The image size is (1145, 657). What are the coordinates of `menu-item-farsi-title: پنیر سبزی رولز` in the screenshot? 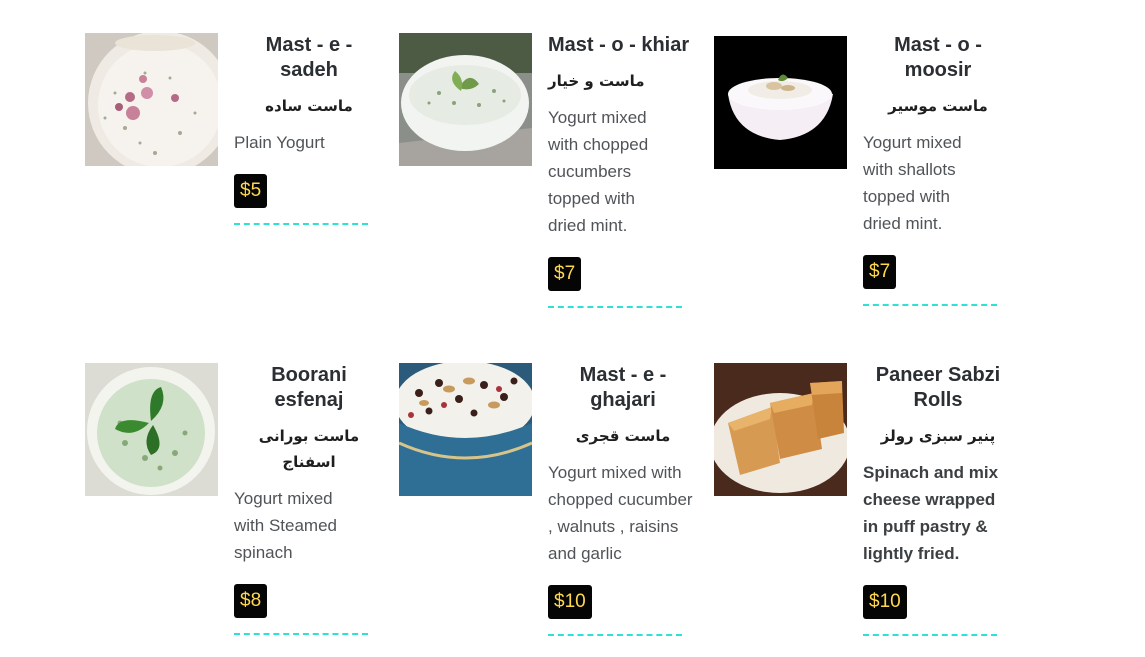 It's located at (938, 436).